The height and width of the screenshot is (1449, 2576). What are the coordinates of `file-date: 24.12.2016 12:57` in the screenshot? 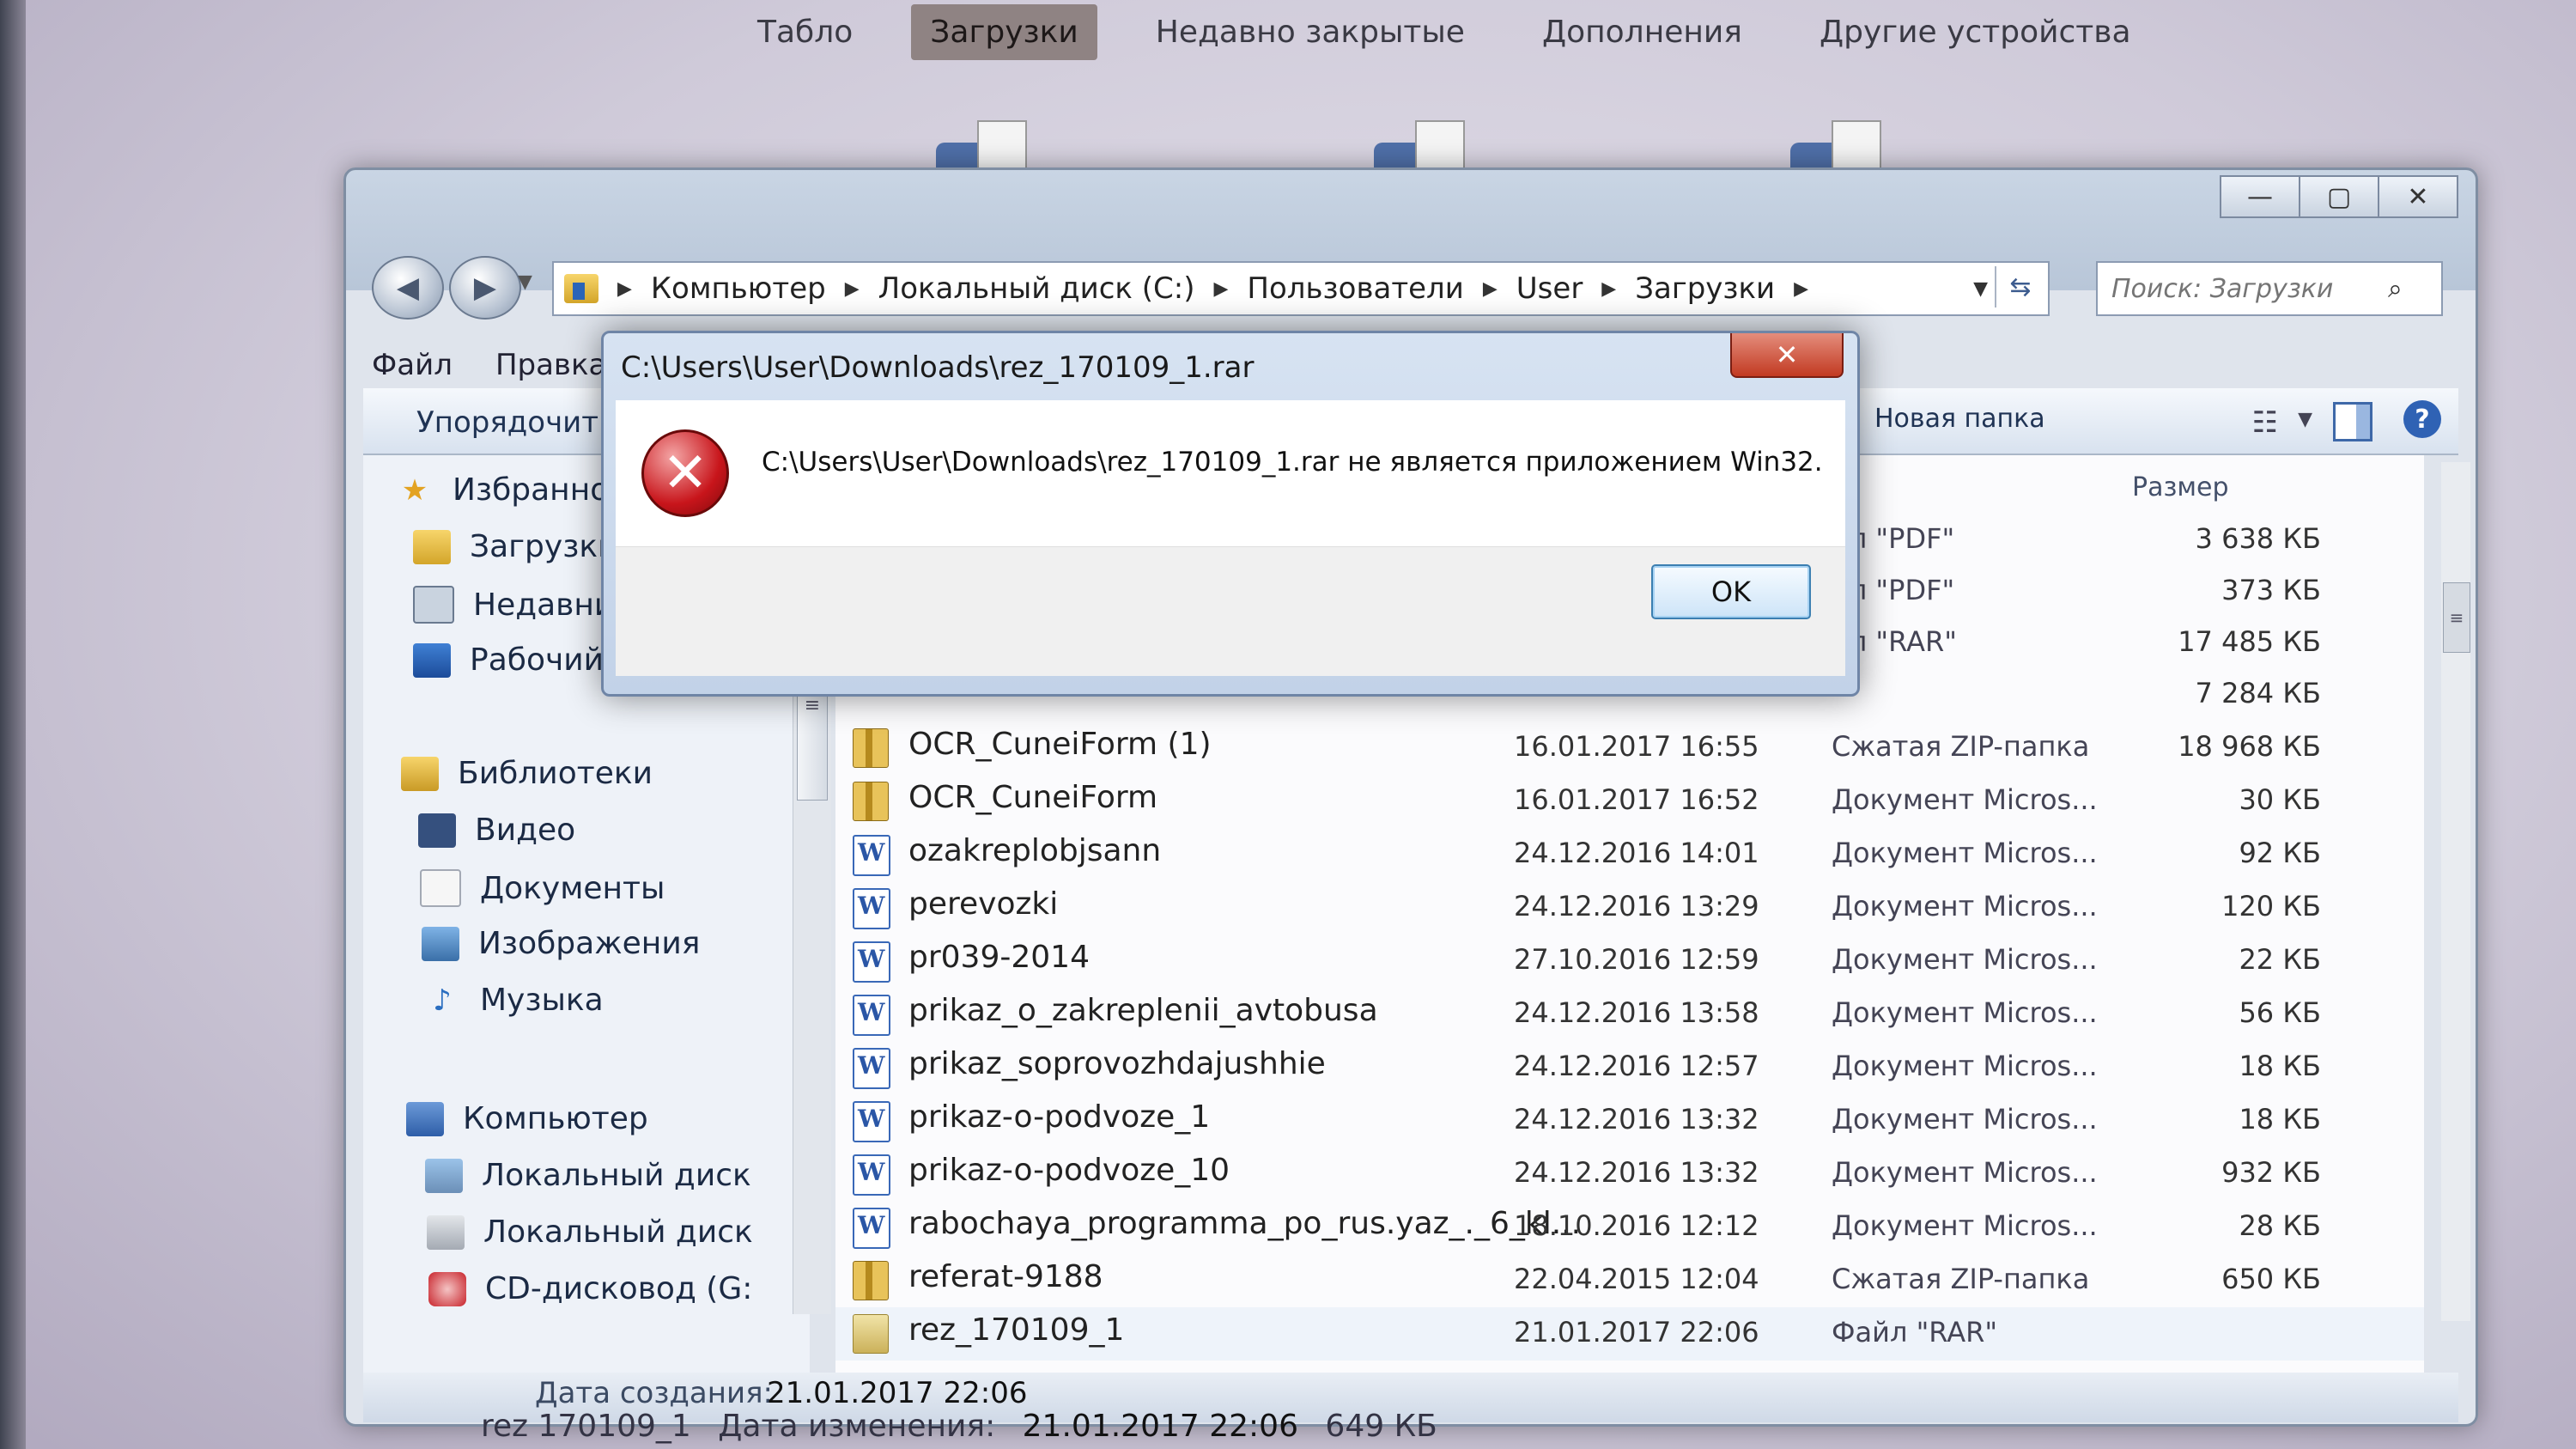 It's located at (1636, 1066).